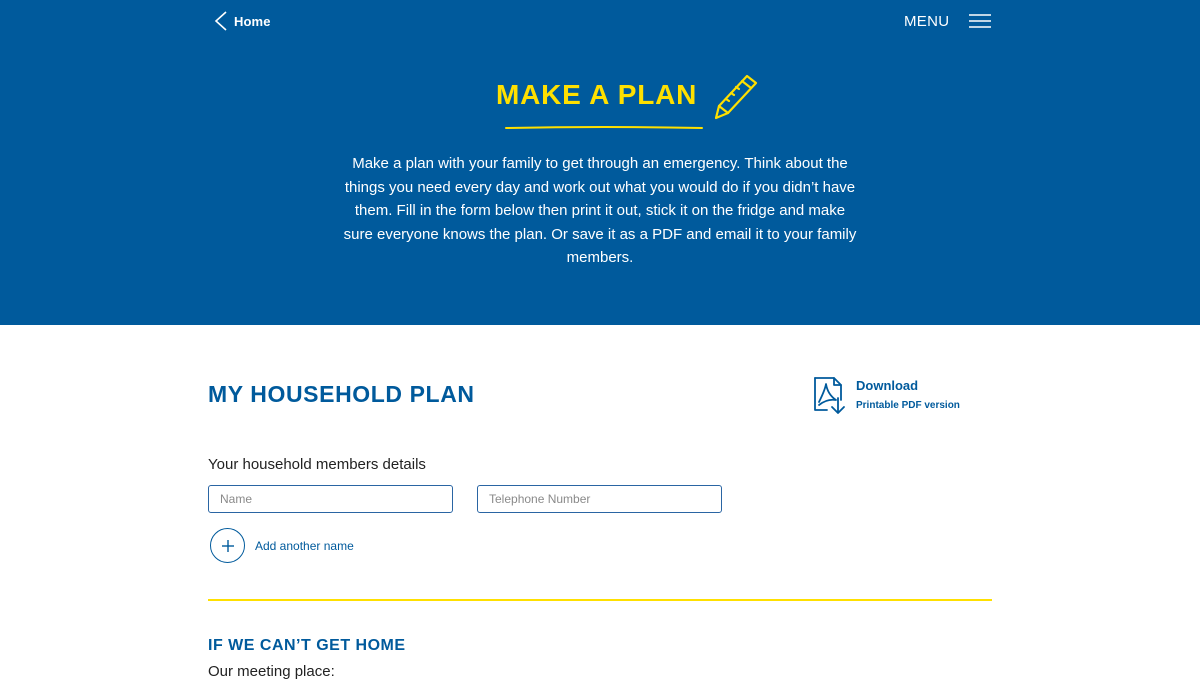 The height and width of the screenshot is (679, 1200). I want to click on hamburger-icon, so click(970, 21).